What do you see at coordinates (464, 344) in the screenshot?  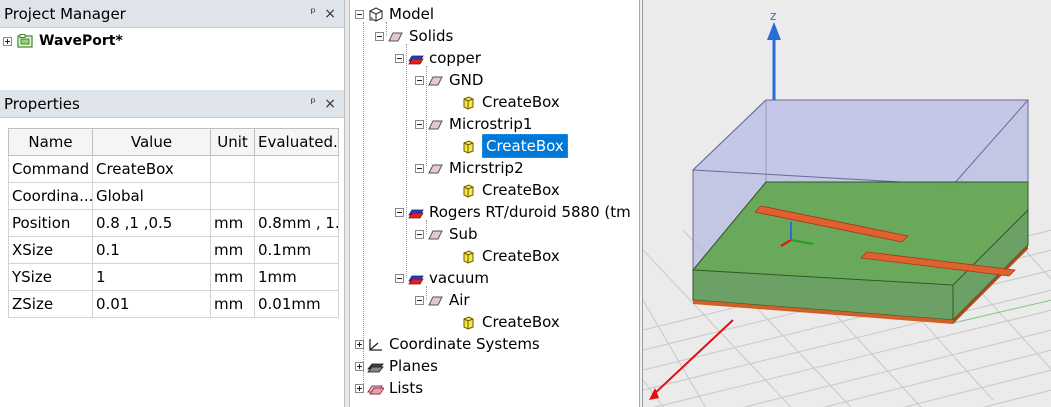 I see `tree-label: Coordinate Systems` at bounding box center [464, 344].